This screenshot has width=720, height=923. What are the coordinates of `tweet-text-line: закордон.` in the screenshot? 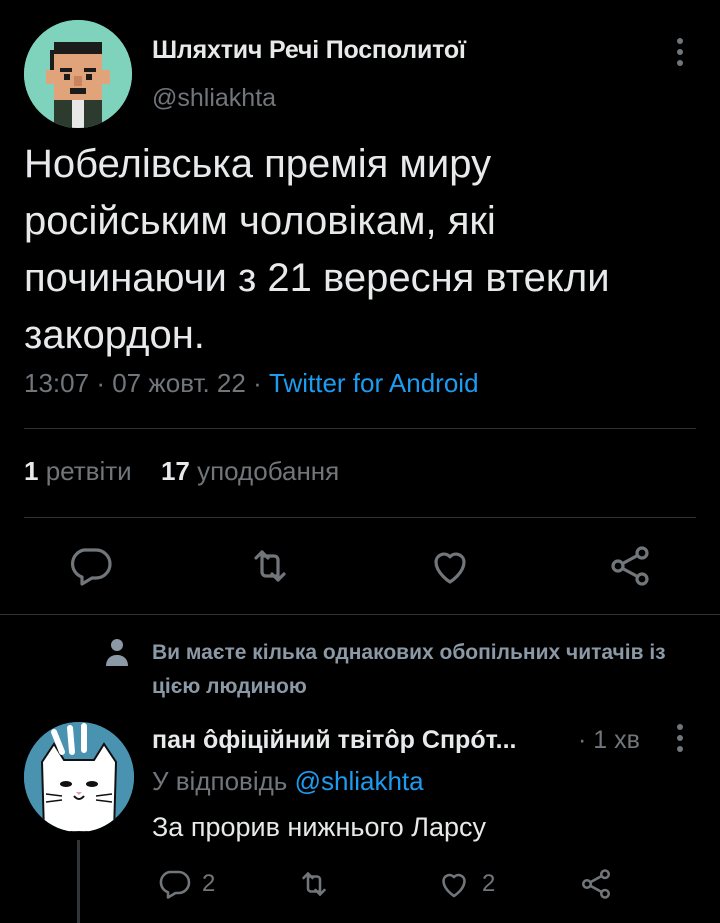 It's located at (114, 335).